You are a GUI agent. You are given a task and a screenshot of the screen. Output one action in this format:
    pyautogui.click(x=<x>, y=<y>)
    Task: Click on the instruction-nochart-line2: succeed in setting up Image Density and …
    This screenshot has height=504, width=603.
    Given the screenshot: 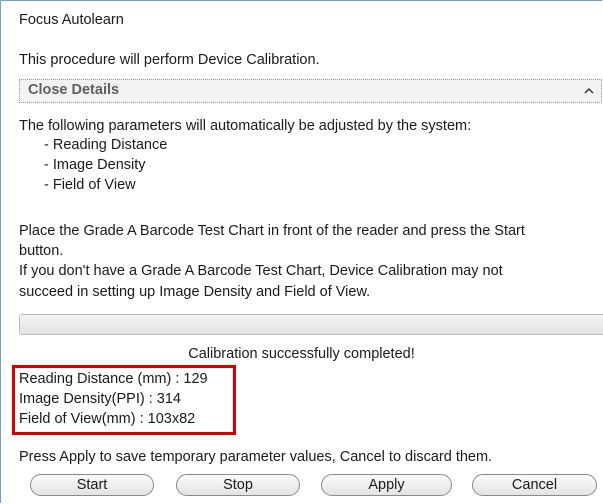 What is the action you would take?
    pyautogui.click(x=195, y=292)
    